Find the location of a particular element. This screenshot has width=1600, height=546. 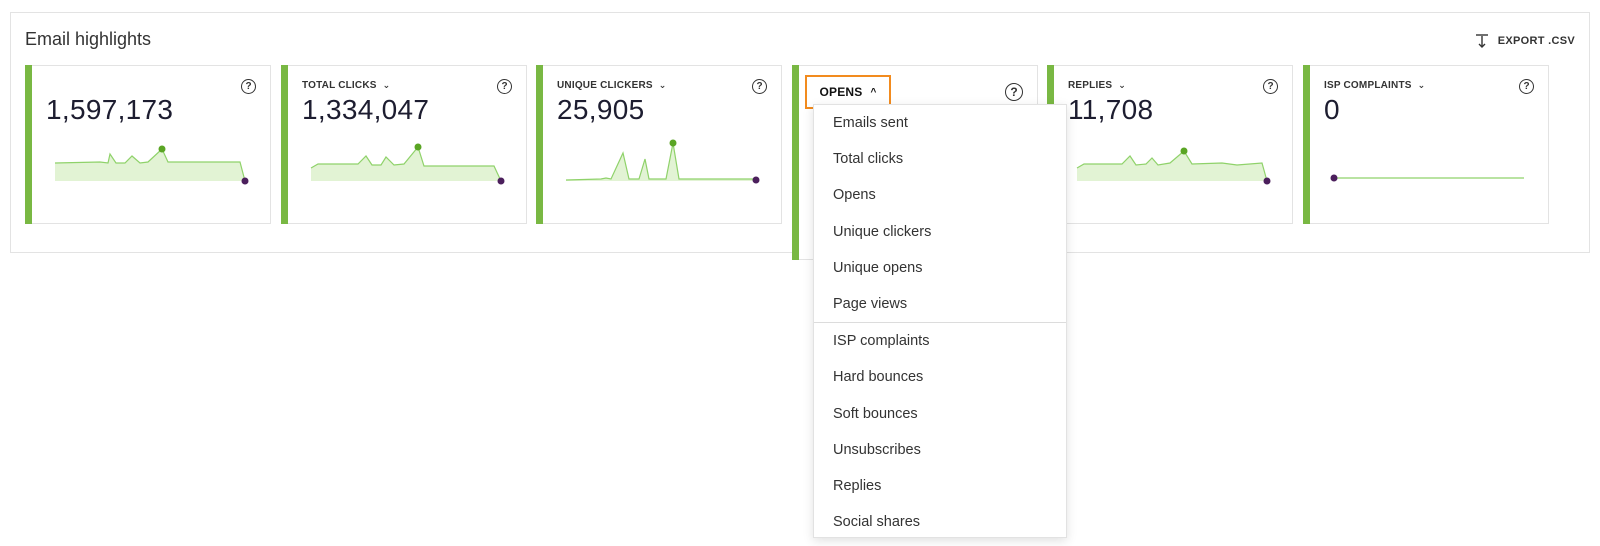

menu-item-page-views: Page views is located at coordinates (940, 304).